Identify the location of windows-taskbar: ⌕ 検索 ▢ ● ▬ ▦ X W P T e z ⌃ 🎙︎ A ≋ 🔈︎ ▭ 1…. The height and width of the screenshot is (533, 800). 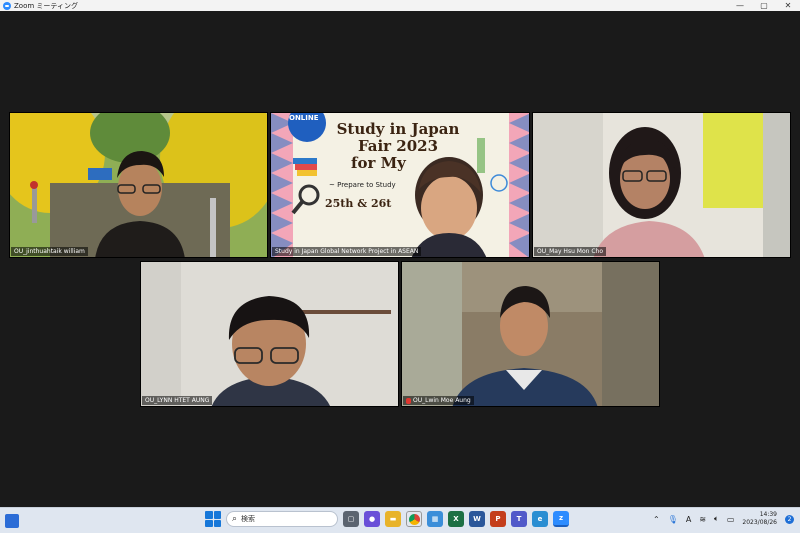
(400, 520).